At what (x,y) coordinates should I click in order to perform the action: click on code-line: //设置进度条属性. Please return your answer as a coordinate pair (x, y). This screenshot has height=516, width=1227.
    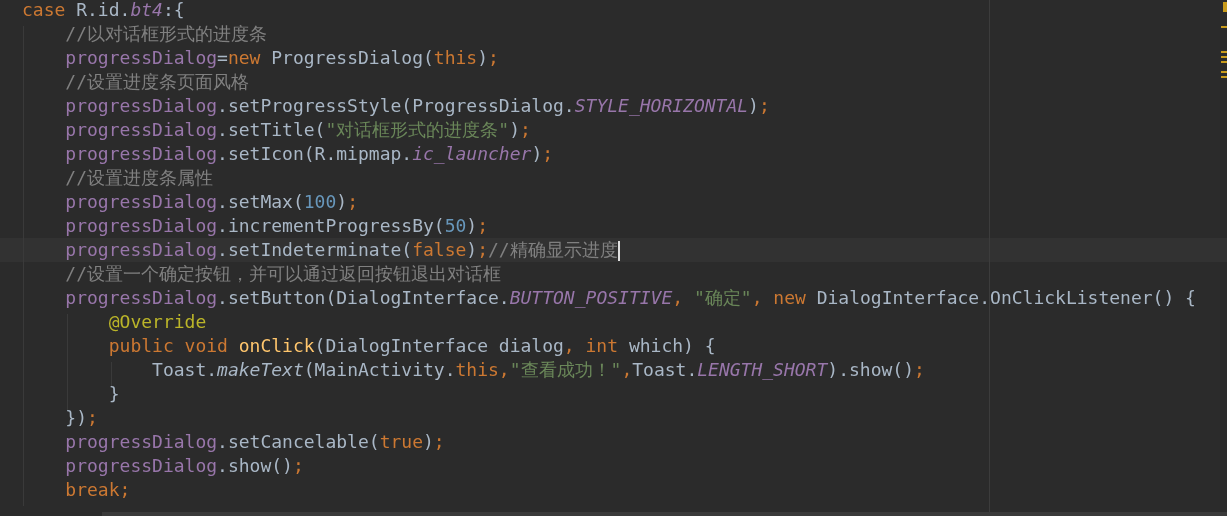
    Looking at the image, I should click on (139, 177).